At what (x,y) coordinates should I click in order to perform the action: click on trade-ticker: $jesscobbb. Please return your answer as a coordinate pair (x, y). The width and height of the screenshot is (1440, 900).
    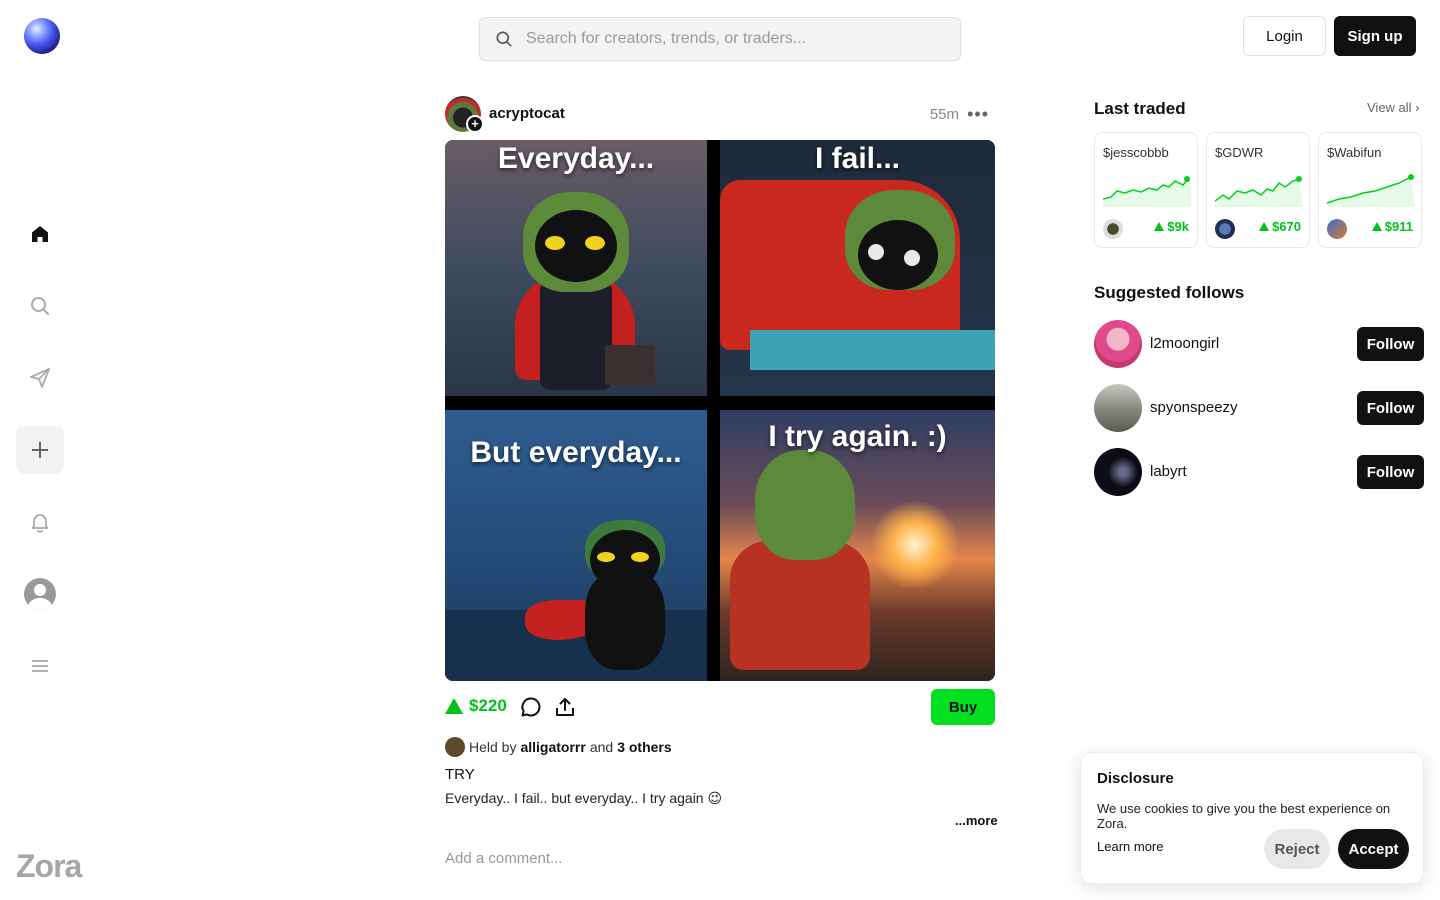
    Looking at the image, I should click on (1136, 152).